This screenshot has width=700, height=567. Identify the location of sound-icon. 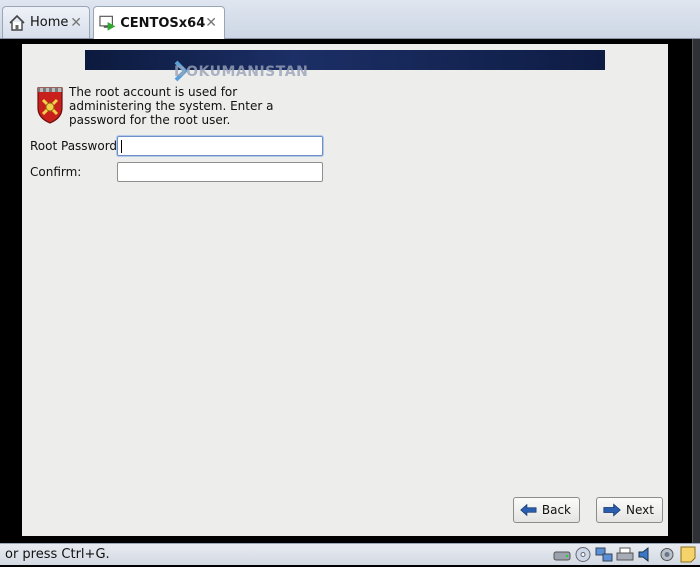
(646, 554).